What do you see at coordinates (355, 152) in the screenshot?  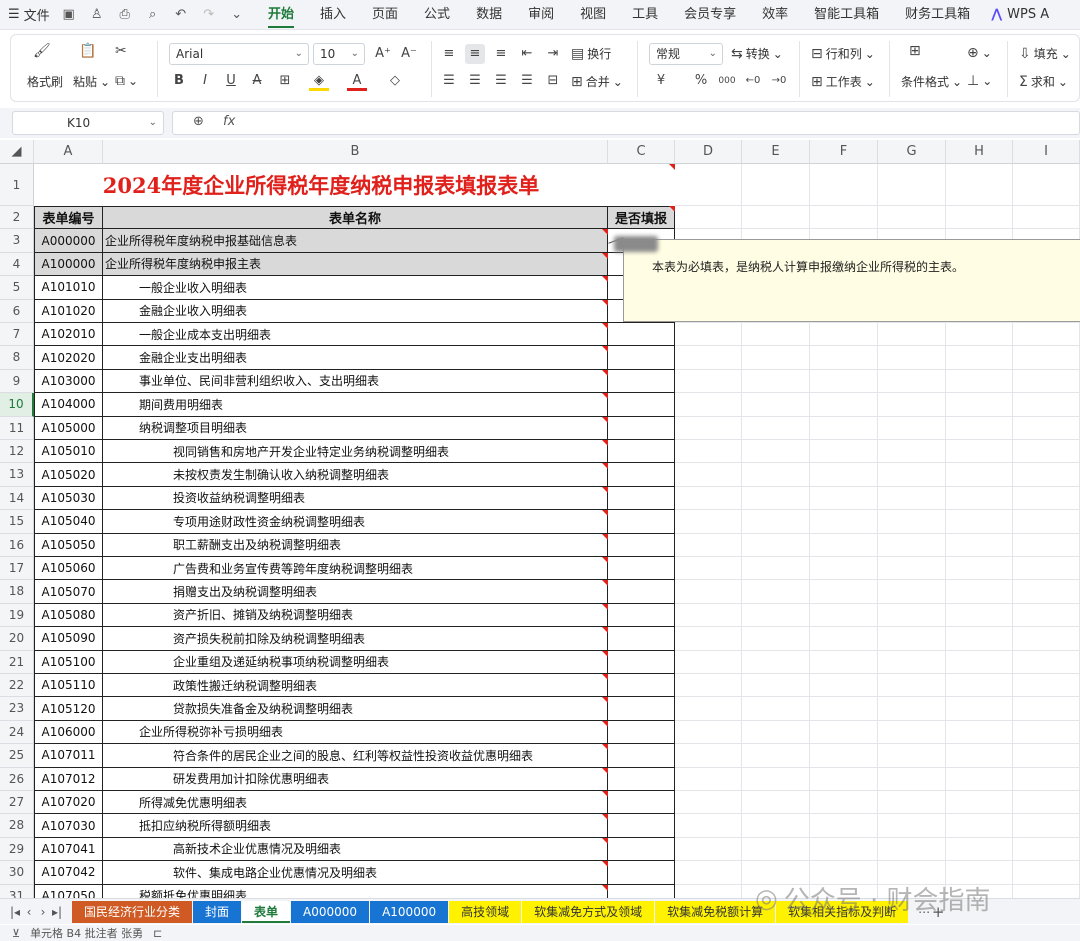 I see `column-header: B` at bounding box center [355, 152].